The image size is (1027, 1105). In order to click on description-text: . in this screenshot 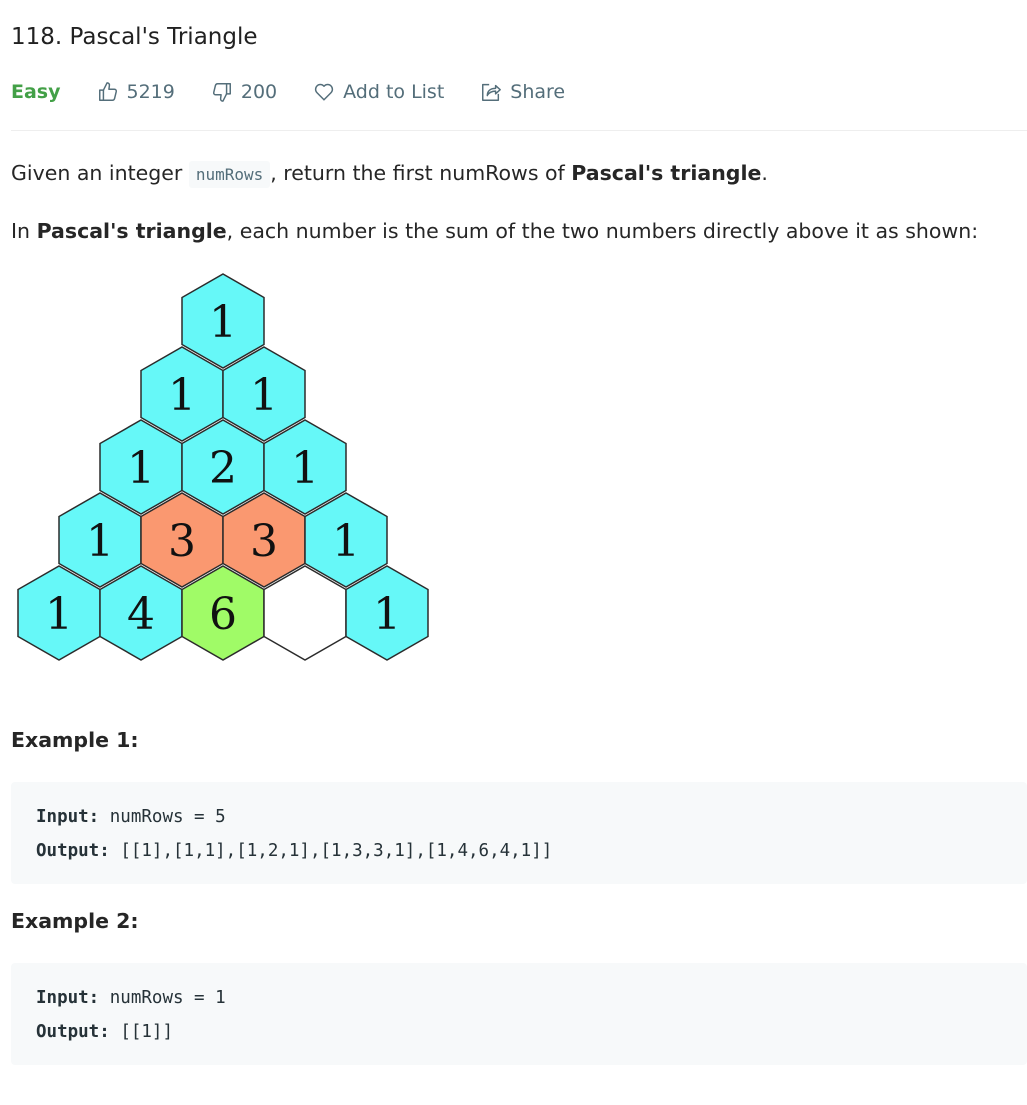, I will do `click(764, 173)`.